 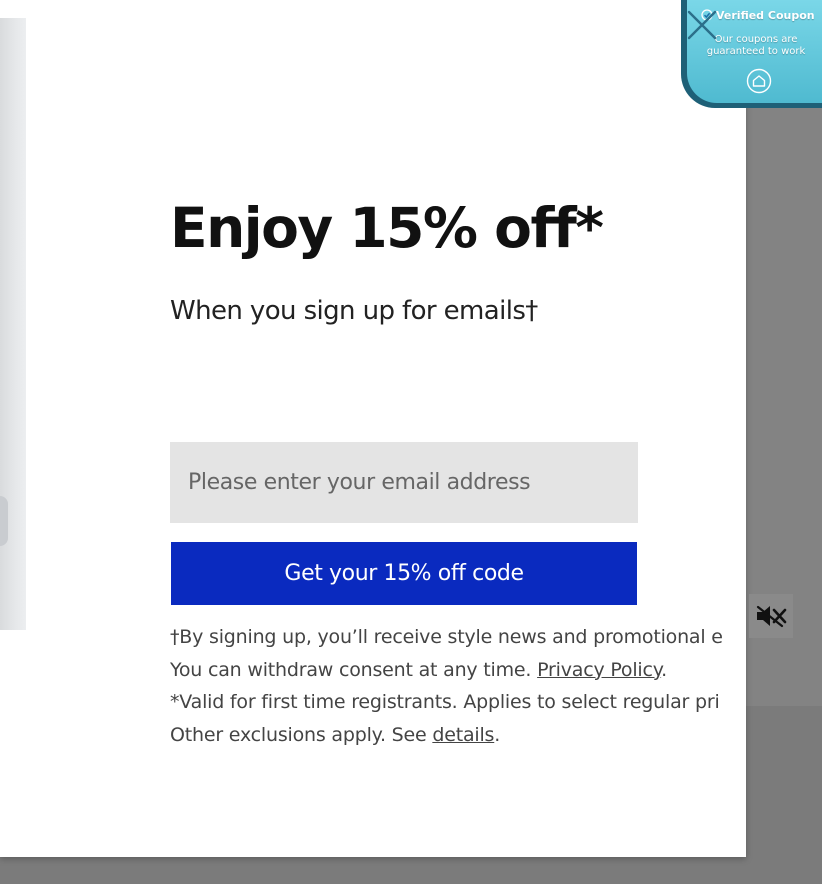 I want to click on withdraw-text: You can withdraw consent at any time., so click(x=354, y=669).